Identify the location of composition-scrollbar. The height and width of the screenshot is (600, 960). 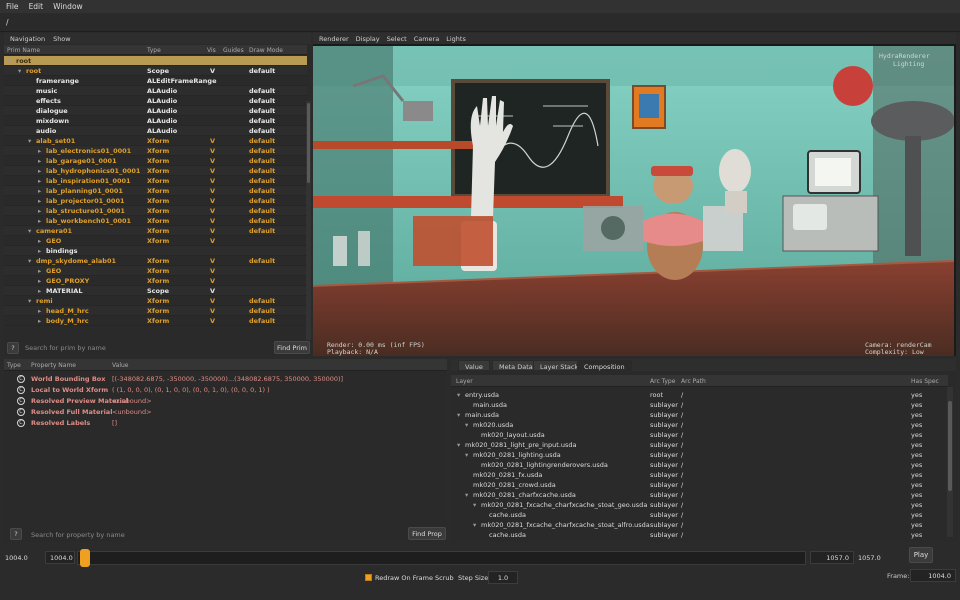
(950, 462).